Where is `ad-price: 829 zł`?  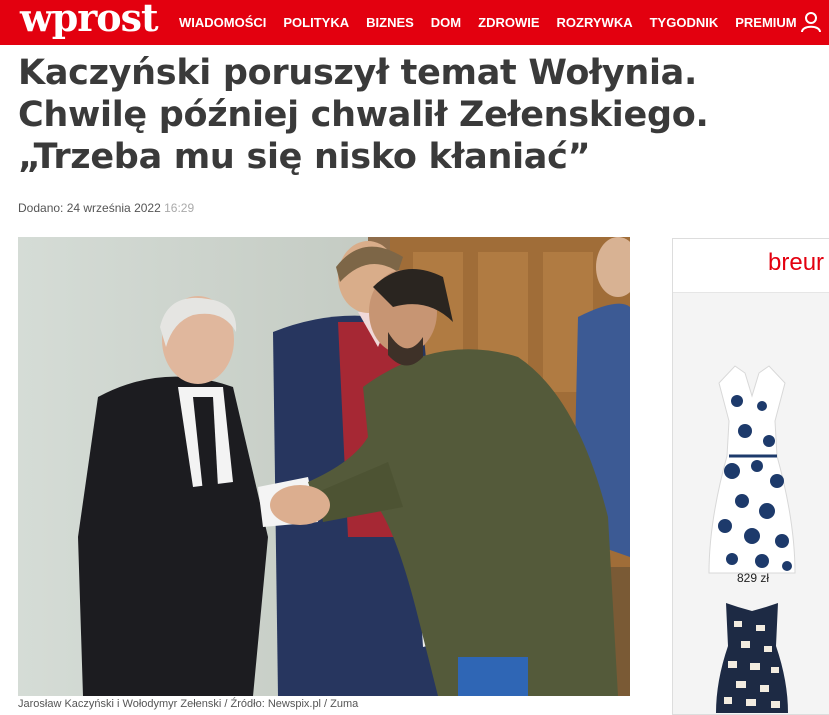 ad-price: 829 zł is located at coordinates (753, 578).